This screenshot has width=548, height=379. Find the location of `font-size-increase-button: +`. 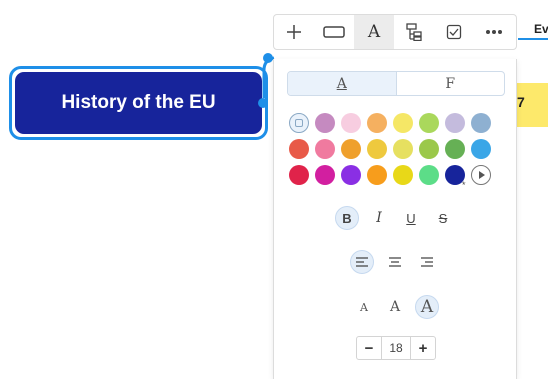

font-size-increase-button: + is located at coordinates (422, 348).